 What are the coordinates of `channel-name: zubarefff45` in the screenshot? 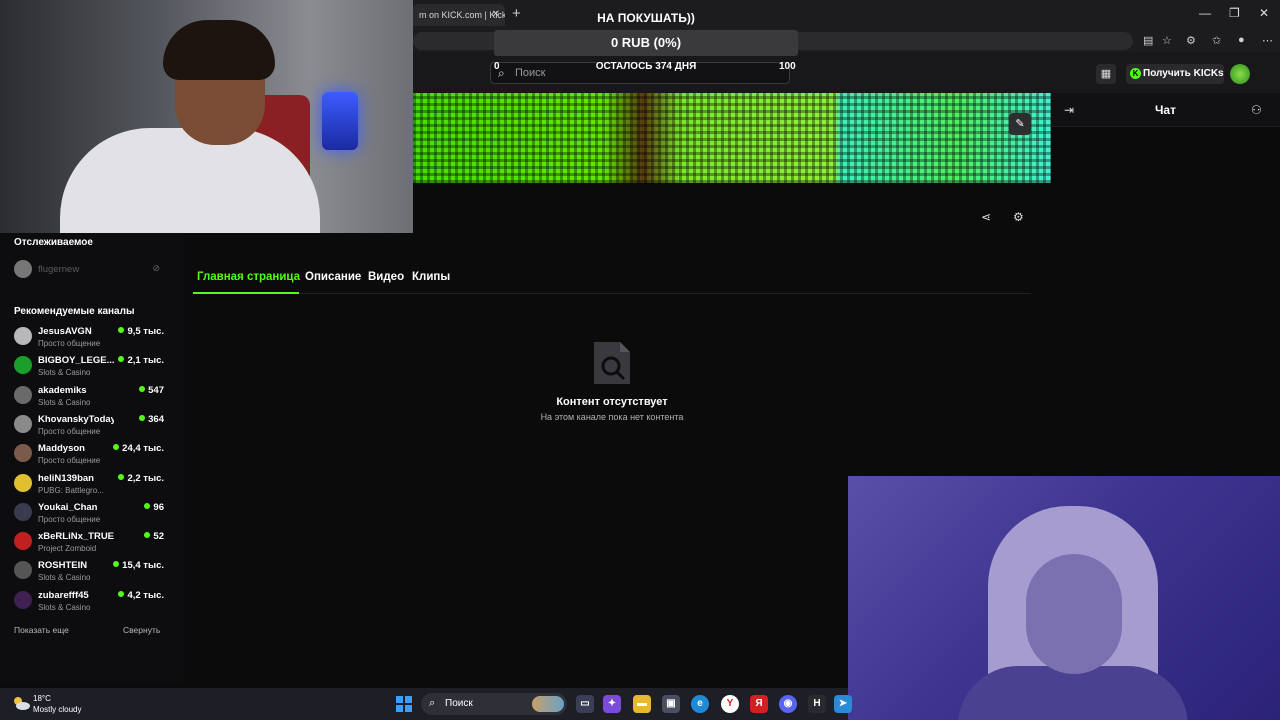 It's located at (63, 595).